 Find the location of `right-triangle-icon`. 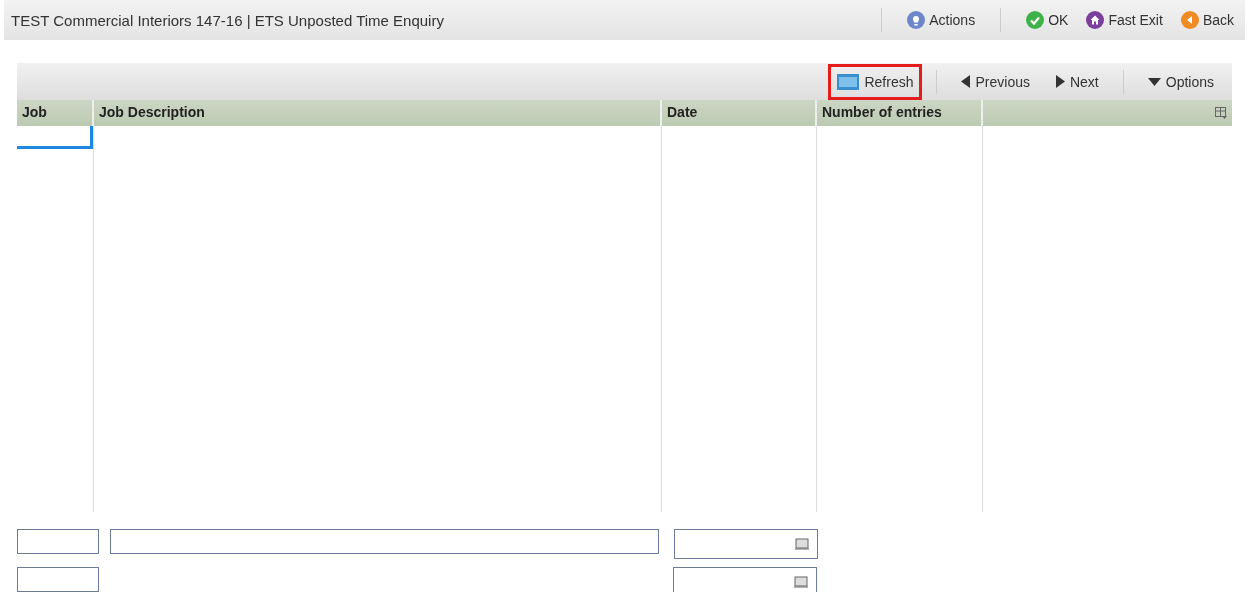

right-triangle-icon is located at coordinates (1060, 81).